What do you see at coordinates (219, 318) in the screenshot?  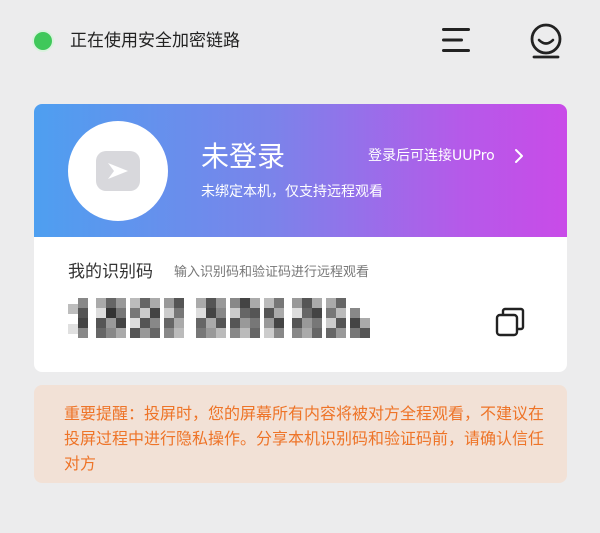 I see `identity-code-pixelated` at bounding box center [219, 318].